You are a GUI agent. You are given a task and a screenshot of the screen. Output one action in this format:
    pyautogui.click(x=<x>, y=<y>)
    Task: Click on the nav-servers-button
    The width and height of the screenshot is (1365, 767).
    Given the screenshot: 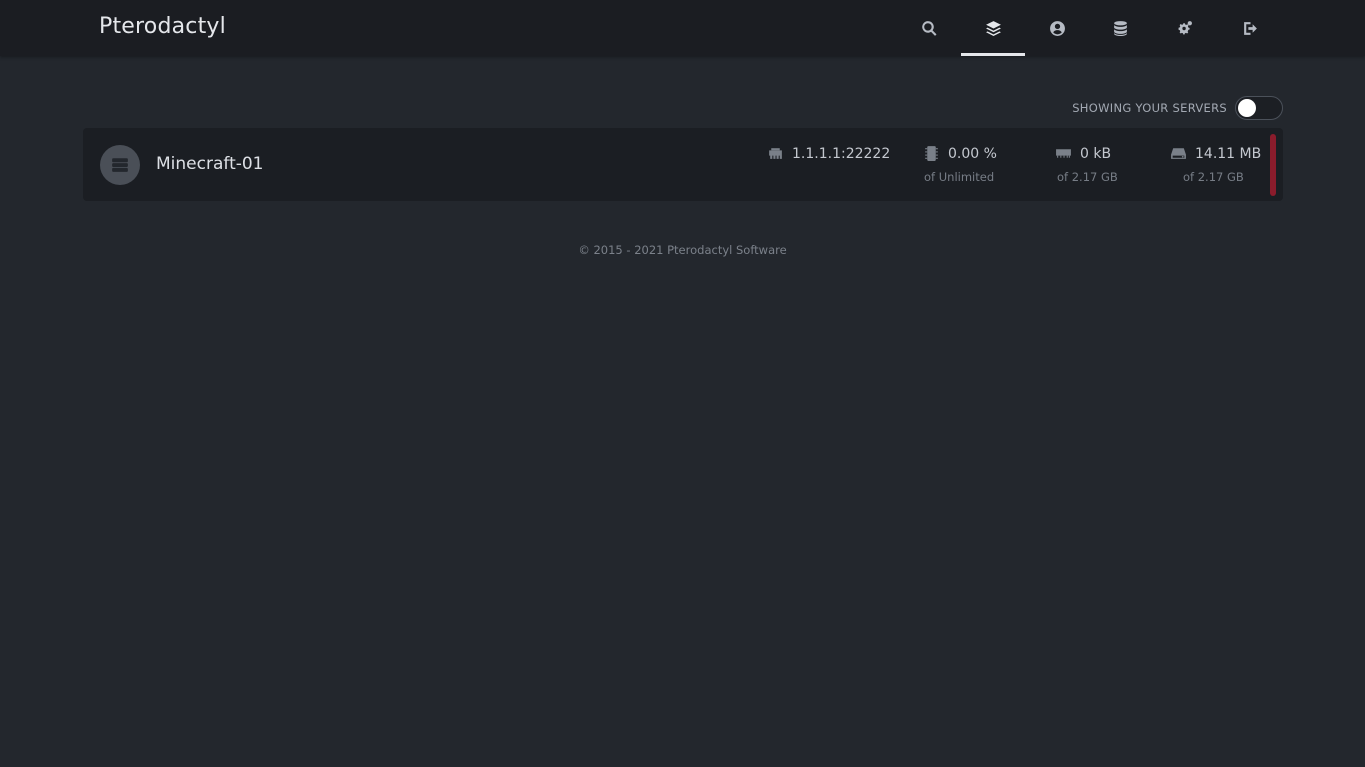 What is the action you would take?
    pyautogui.click(x=993, y=28)
    